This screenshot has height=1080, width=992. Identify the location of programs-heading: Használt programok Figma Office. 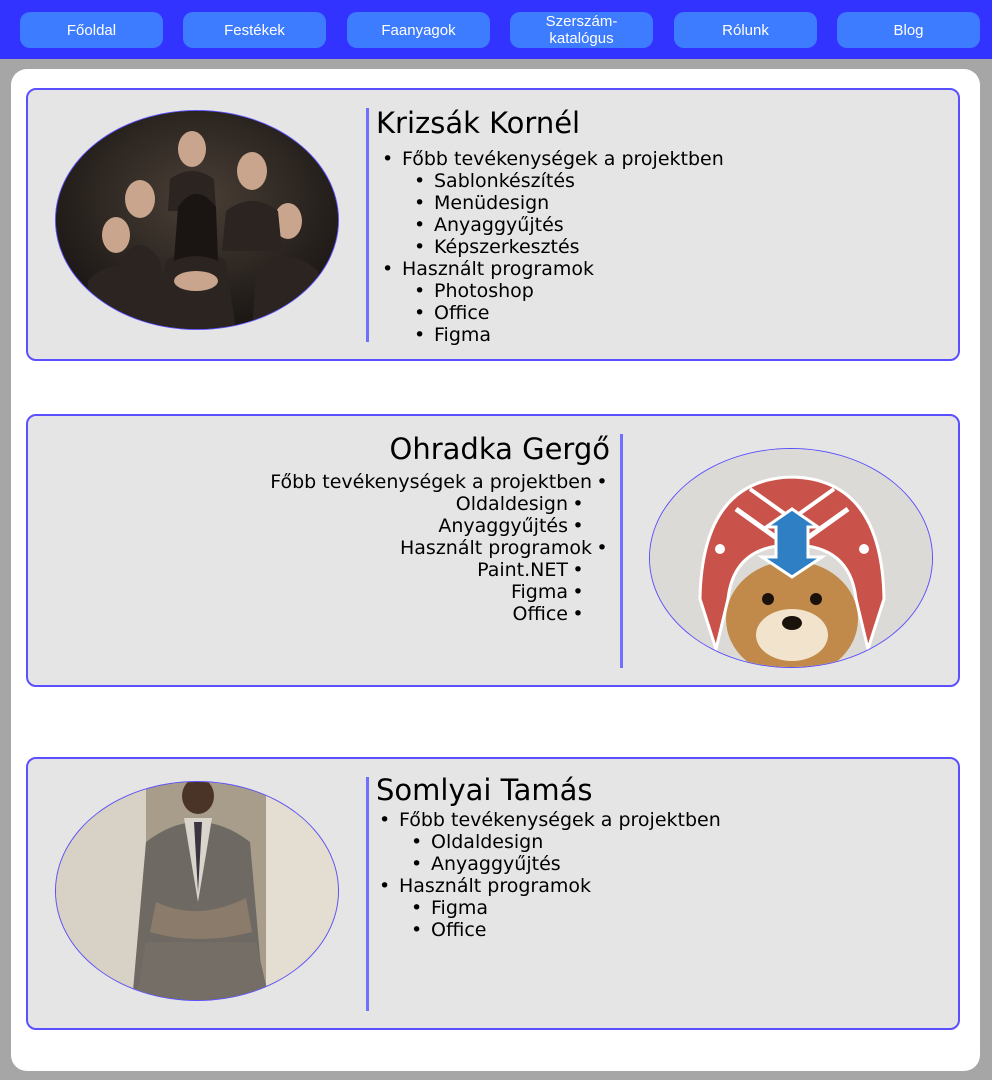
(548, 908).